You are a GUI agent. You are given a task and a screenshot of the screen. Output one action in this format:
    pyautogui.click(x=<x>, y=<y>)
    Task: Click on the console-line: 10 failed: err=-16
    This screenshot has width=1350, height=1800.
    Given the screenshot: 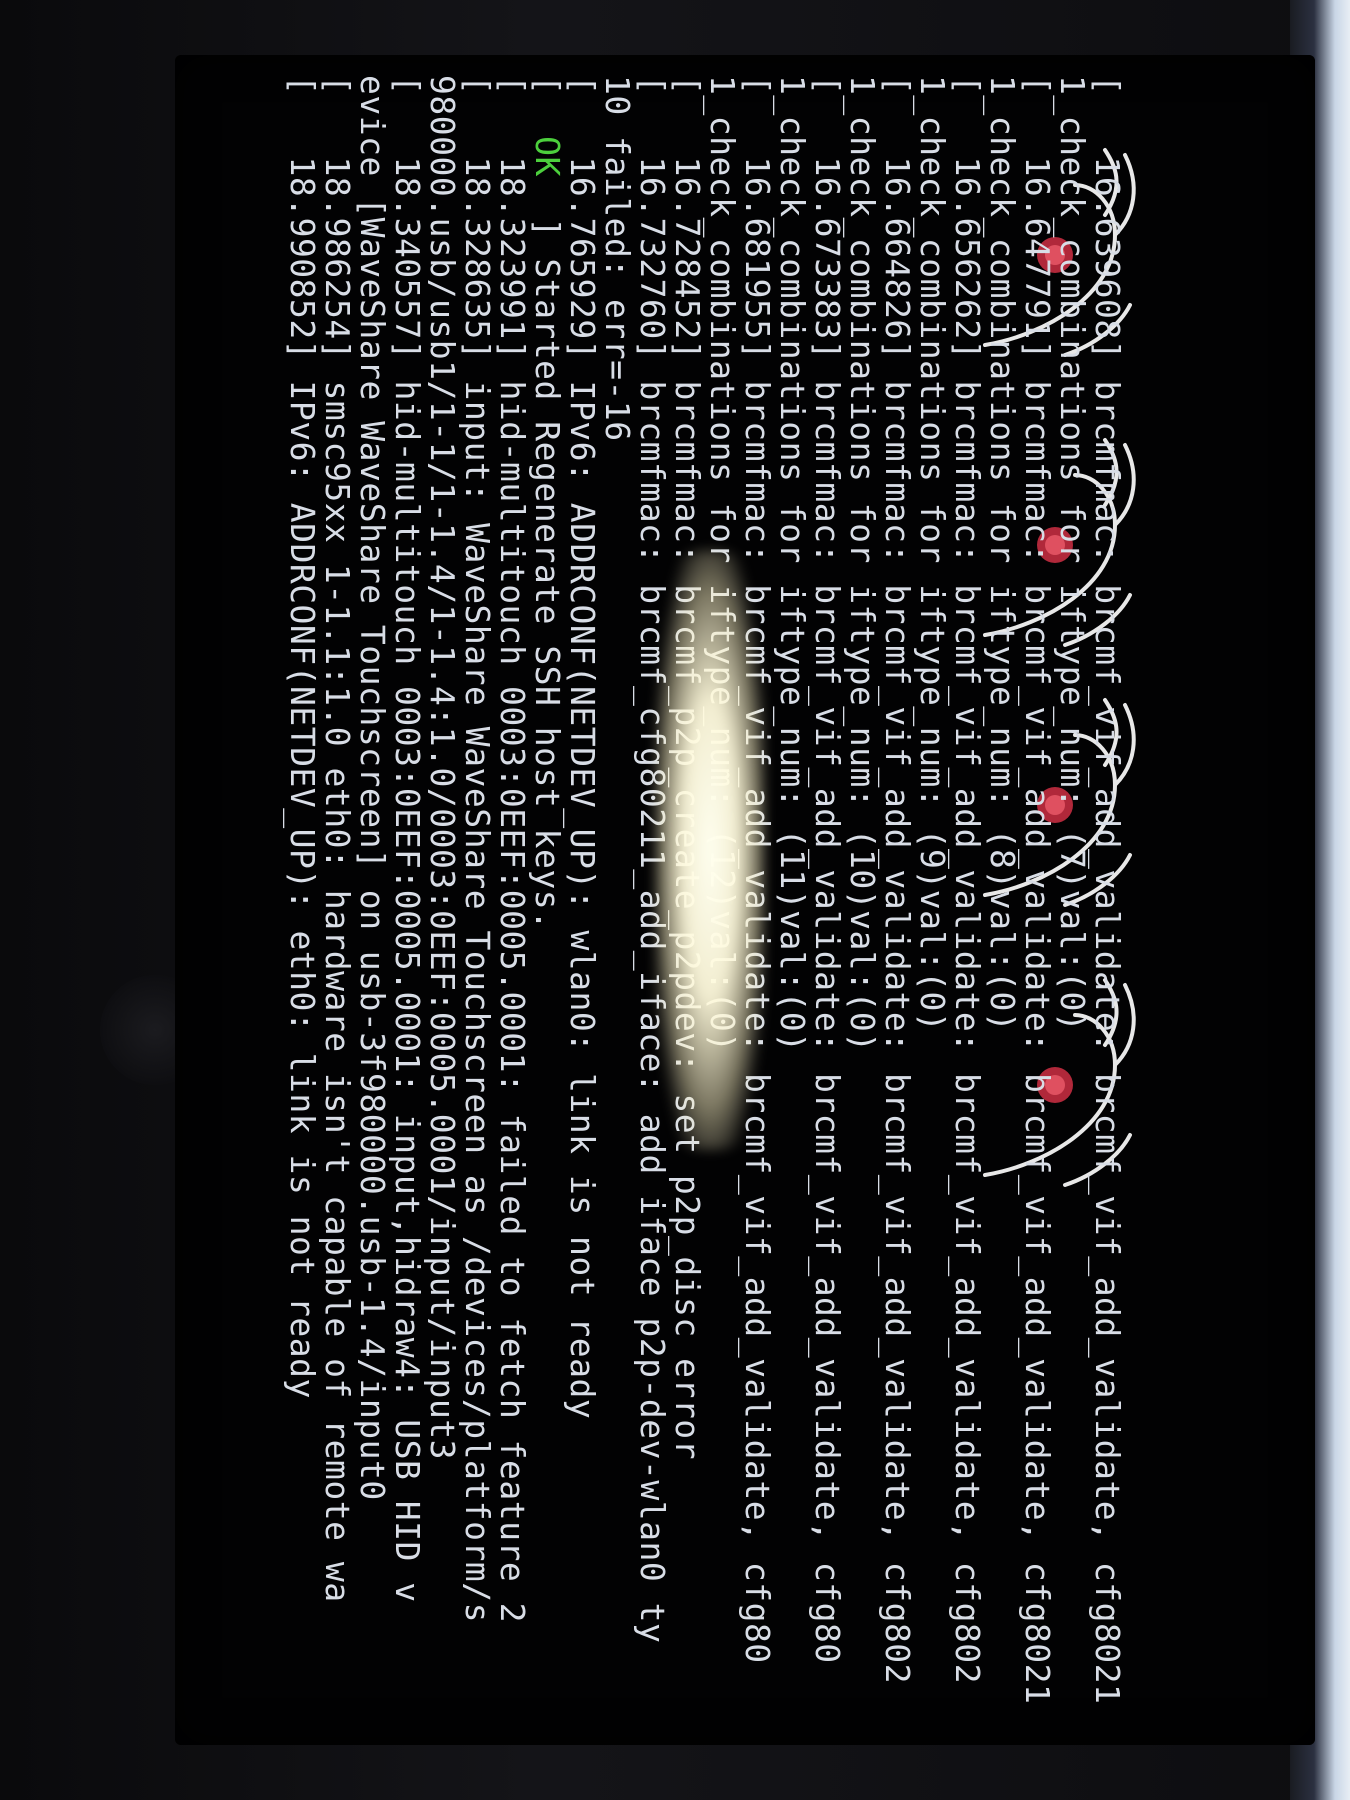 What is the action you would take?
    pyautogui.click(x=617, y=258)
    